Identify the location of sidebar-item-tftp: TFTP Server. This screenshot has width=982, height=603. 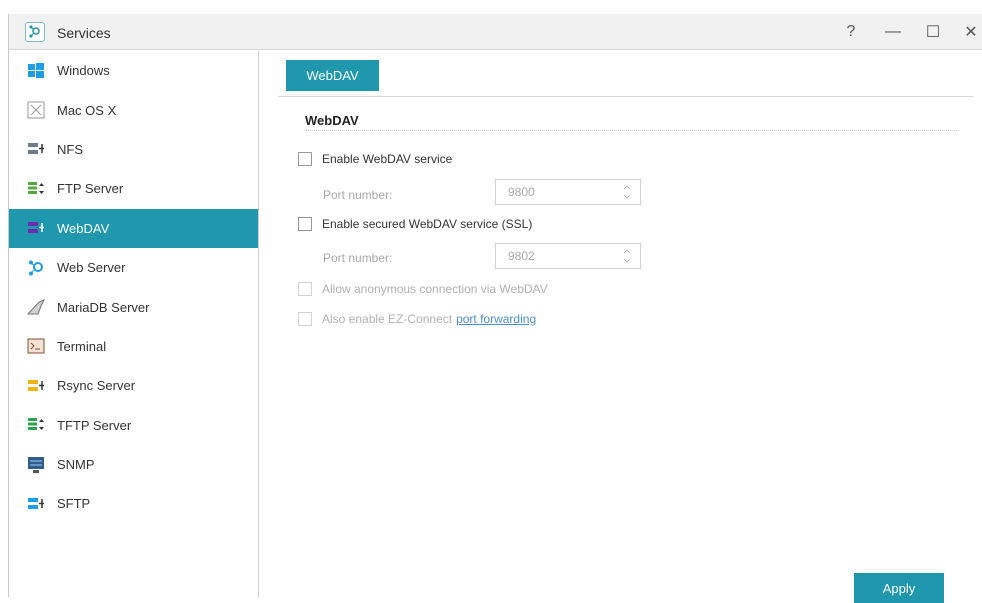
(133, 425).